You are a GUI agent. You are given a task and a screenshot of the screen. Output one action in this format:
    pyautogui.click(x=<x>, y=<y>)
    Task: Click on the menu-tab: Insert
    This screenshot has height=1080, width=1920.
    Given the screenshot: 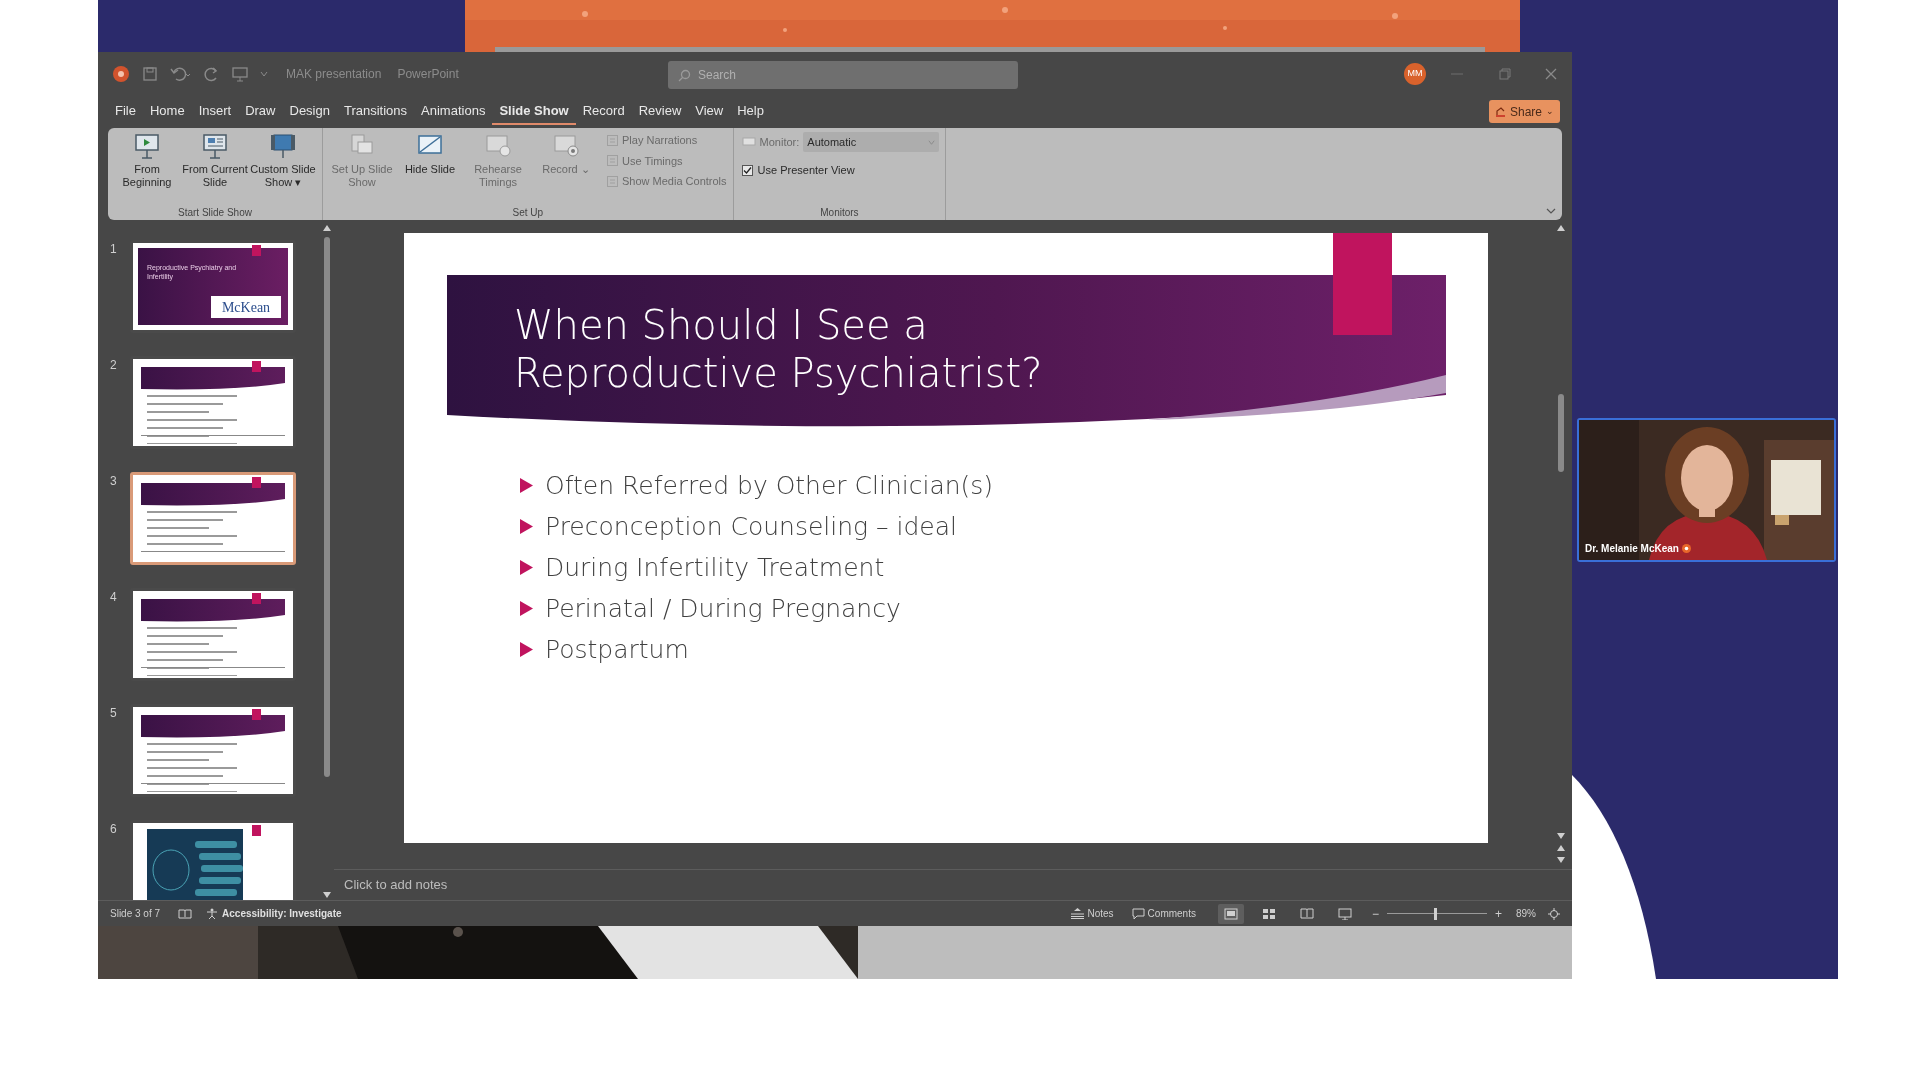 What is the action you would take?
    pyautogui.click(x=215, y=111)
    